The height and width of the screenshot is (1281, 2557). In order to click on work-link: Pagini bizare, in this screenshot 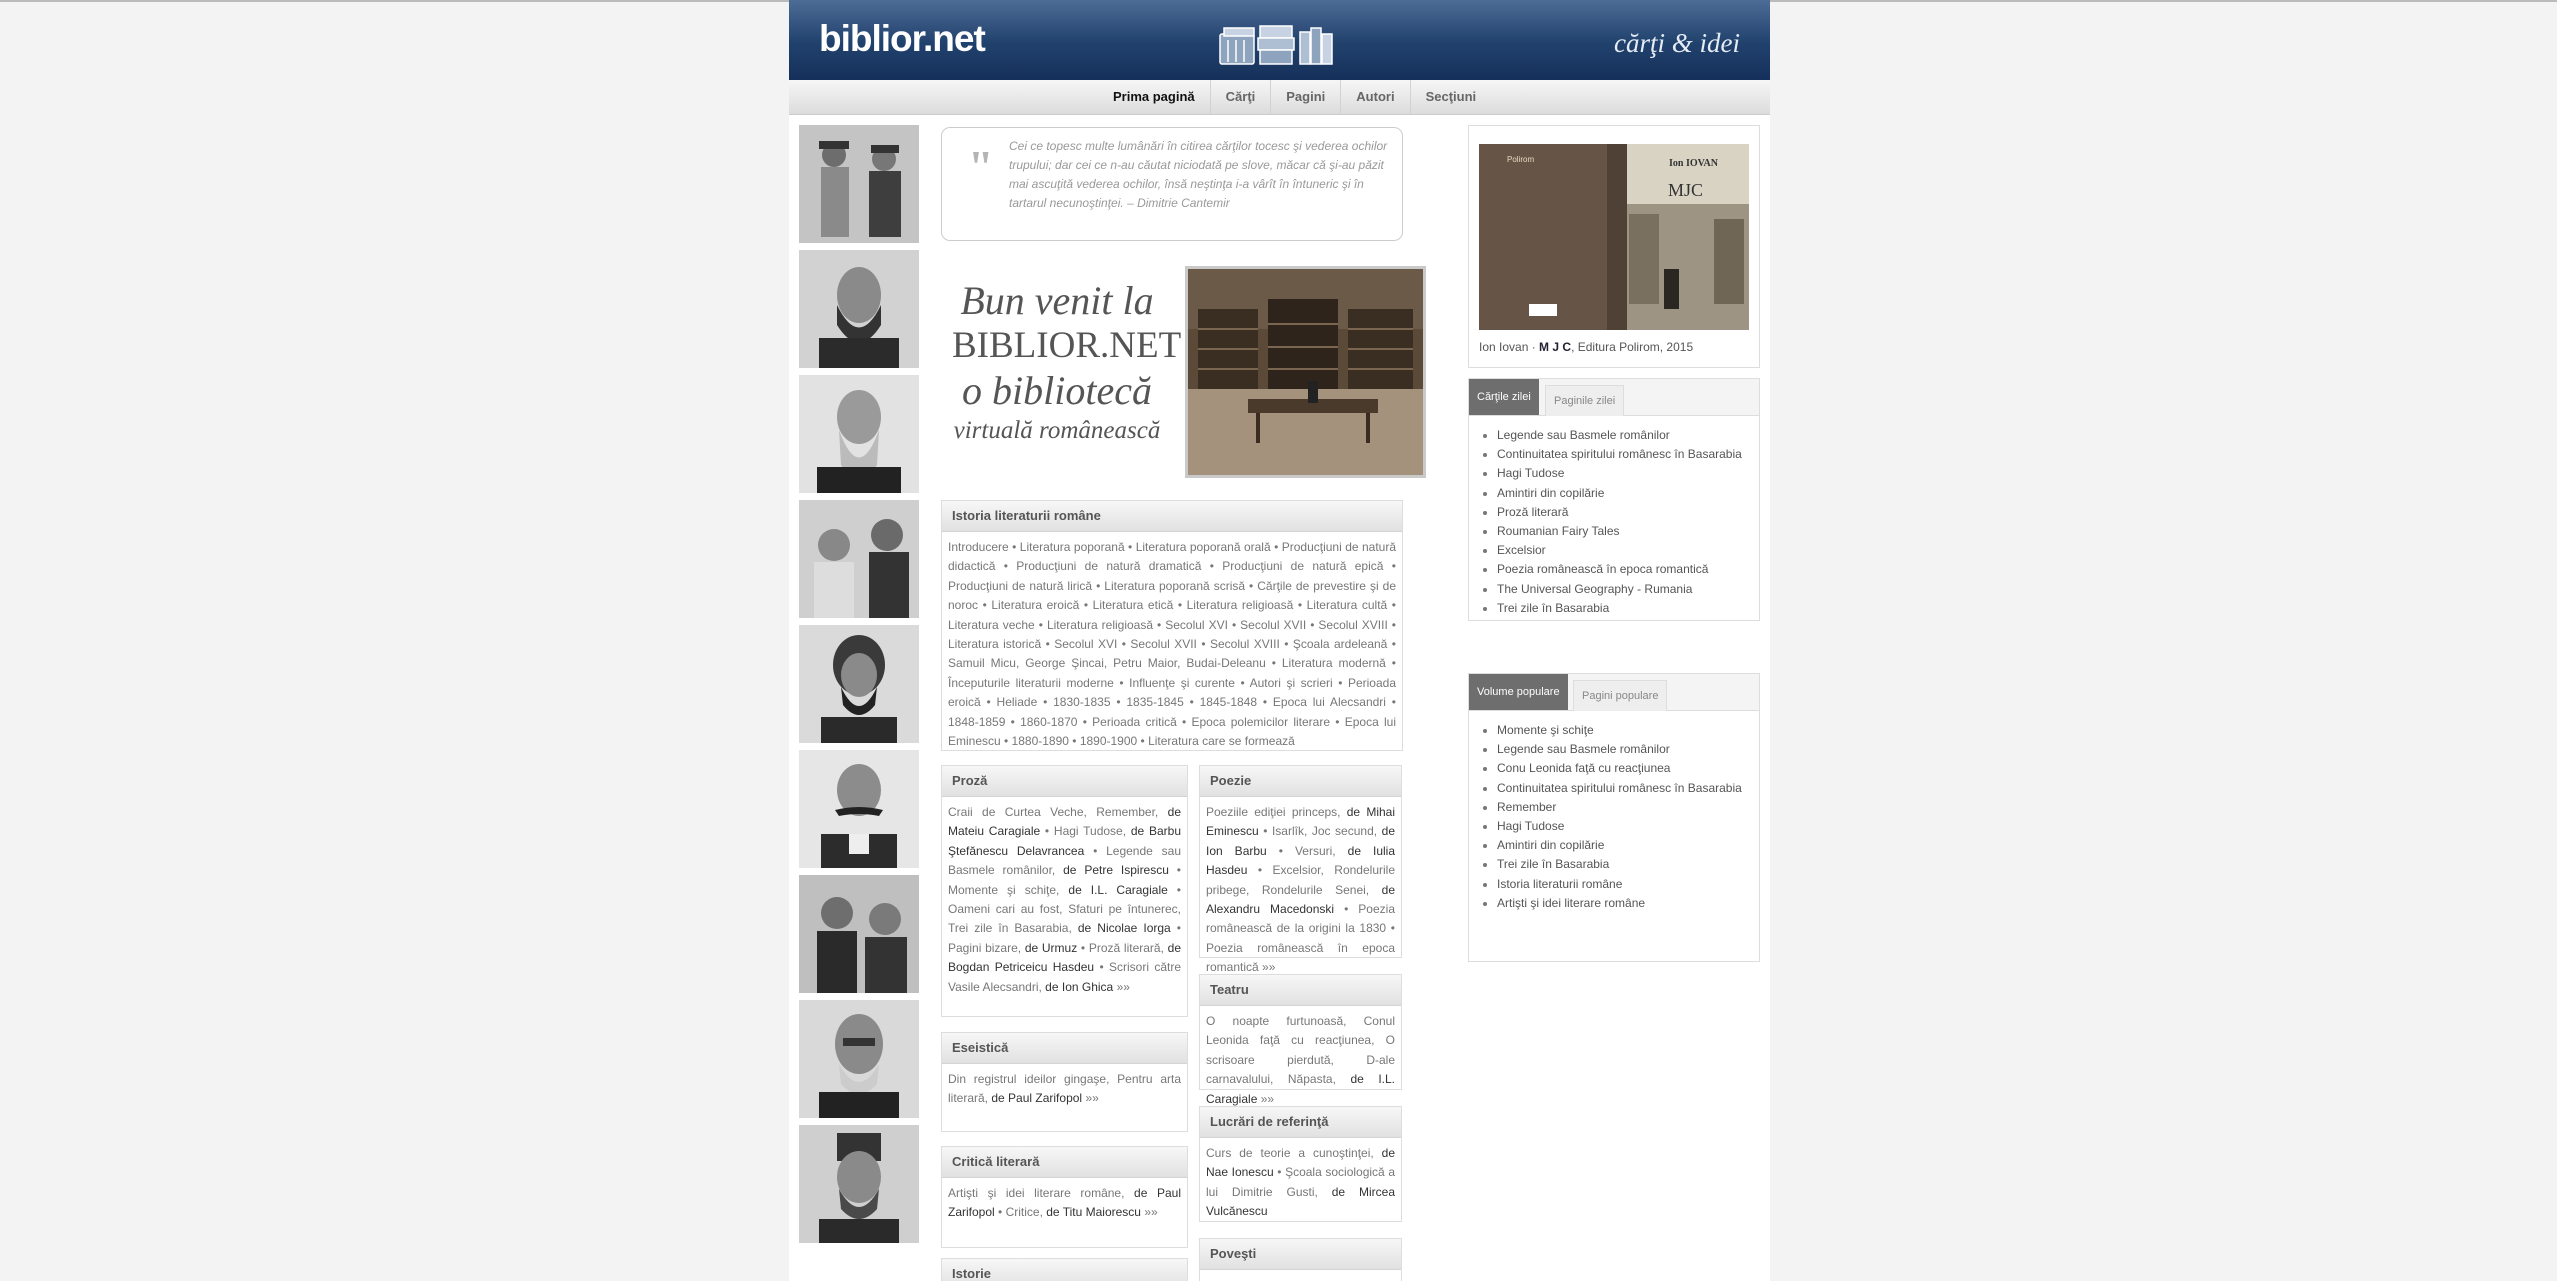, I will do `click(984, 948)`.